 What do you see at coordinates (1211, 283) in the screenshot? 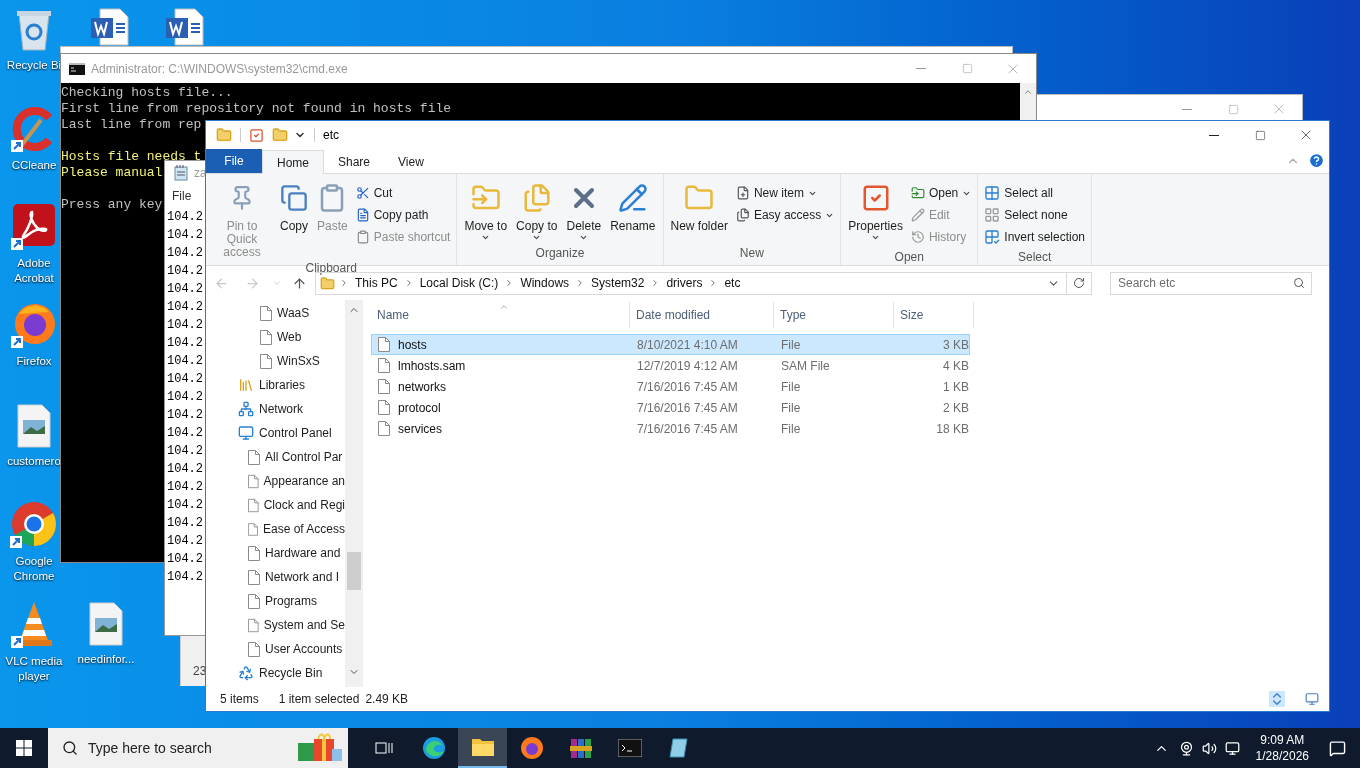
I see `search-field: Search etc` at bounding box center [1211, 283].